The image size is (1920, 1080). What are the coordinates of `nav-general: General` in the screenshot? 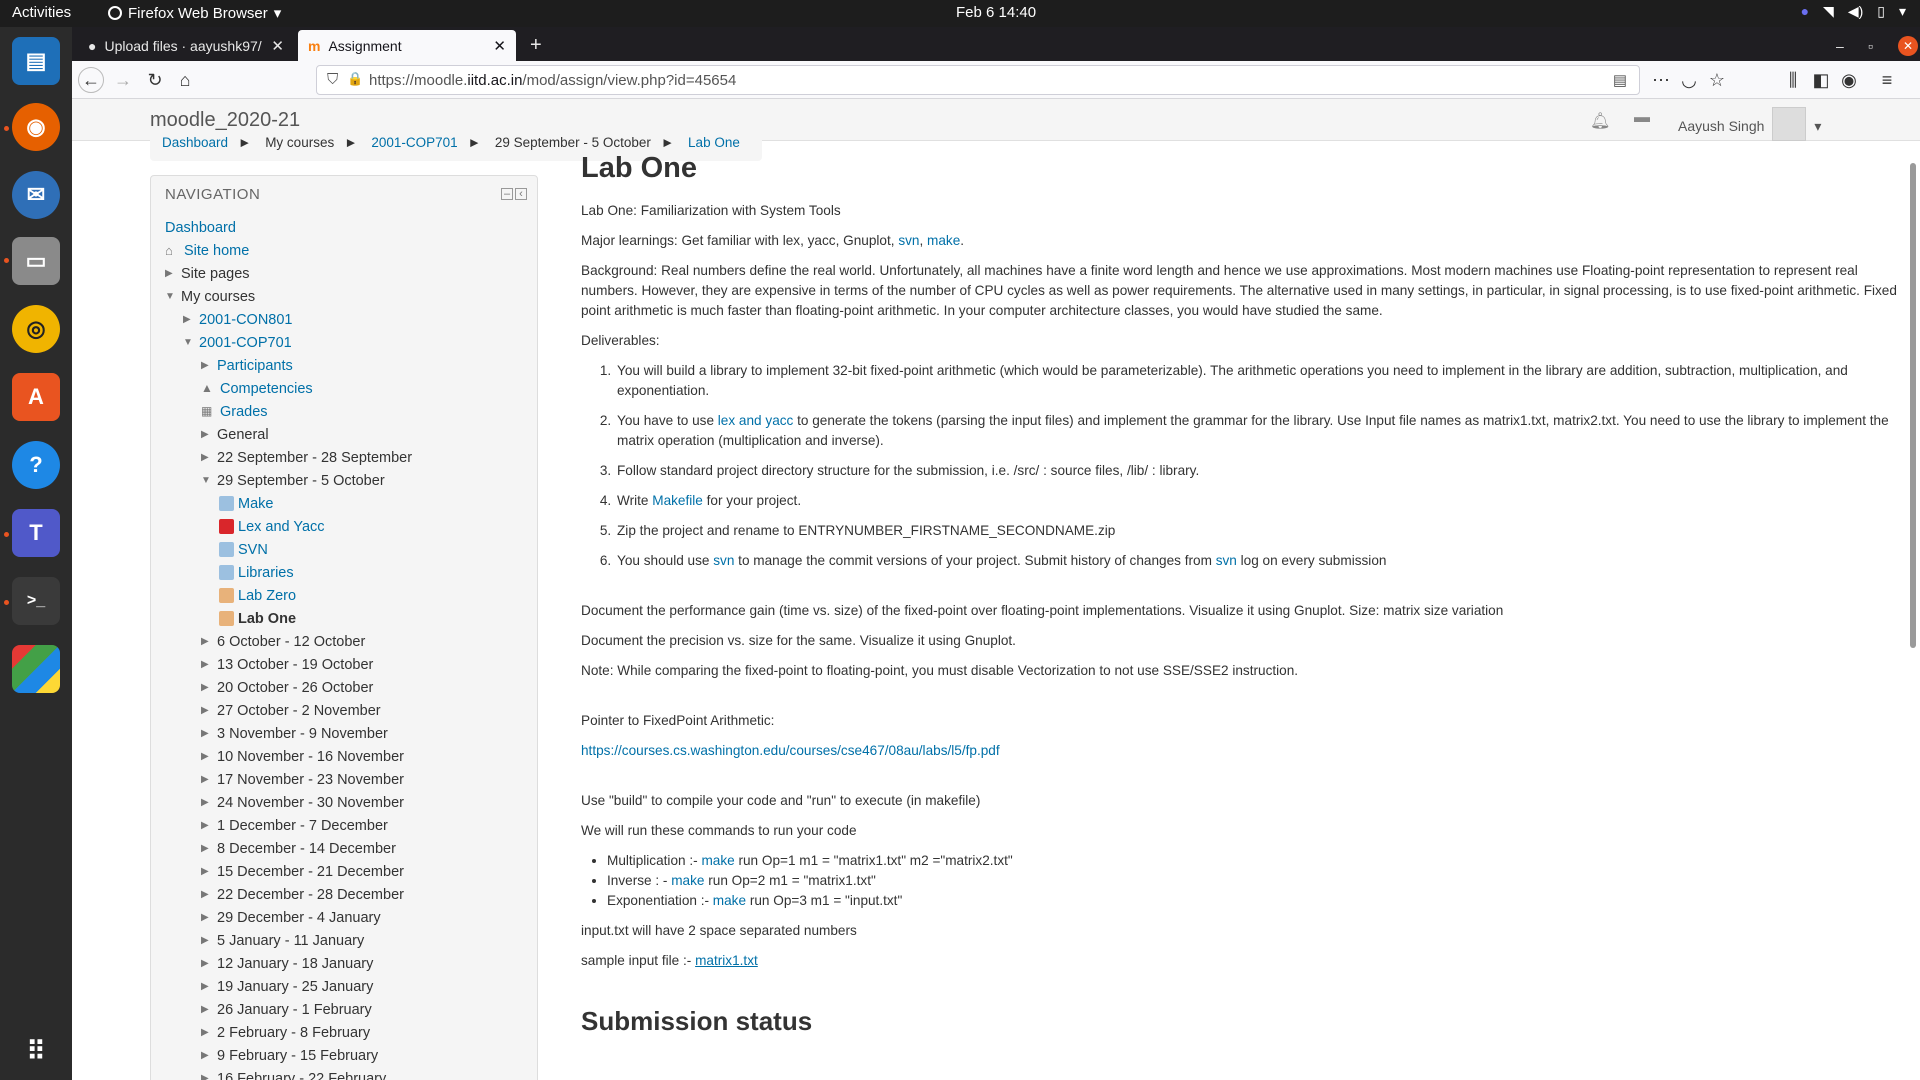 It's located at (243, 435).